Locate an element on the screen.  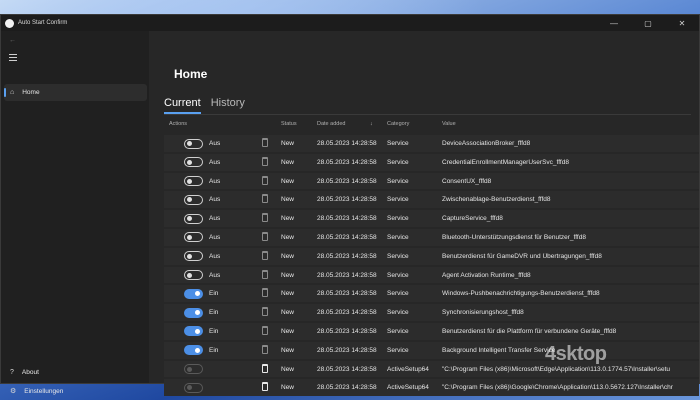
sort-down-icon: ↓ is located at coordinates (371, 124).